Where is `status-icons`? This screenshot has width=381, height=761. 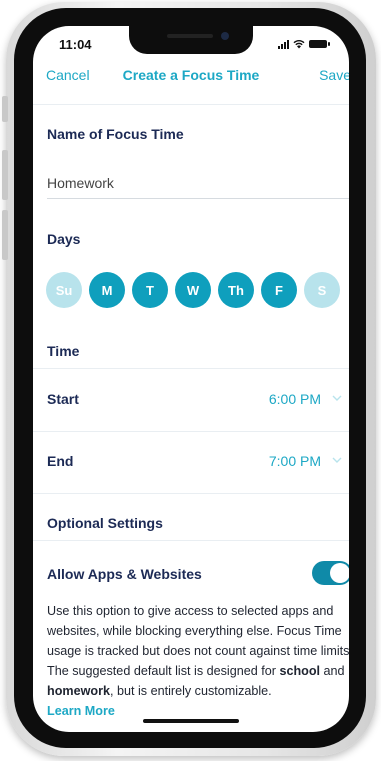 status-icons is located at coordinates (304, 44).